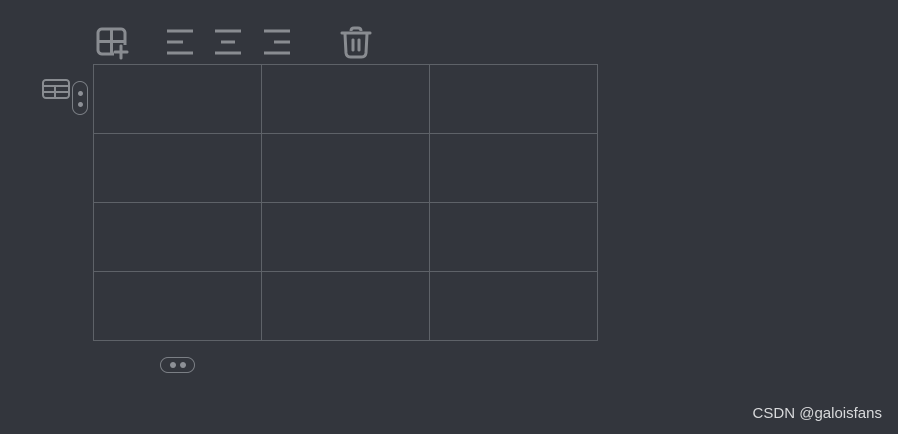 The height and width of the screenshot is (434, 898). I want to click on align-right-icon, so click(277, 42).